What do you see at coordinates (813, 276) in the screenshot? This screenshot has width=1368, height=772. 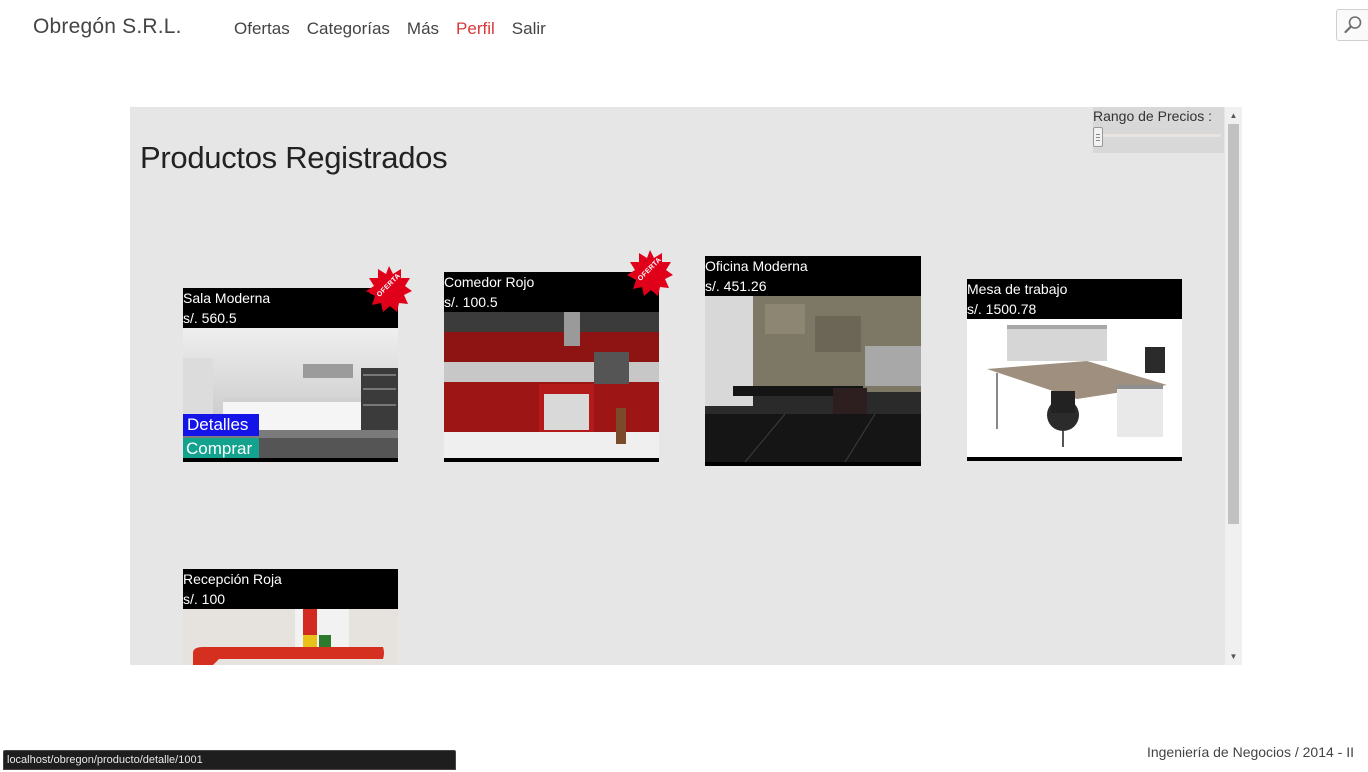 I see `product-header: Oficina Moderna s/. 451.26` at bounding box center [813, 276].